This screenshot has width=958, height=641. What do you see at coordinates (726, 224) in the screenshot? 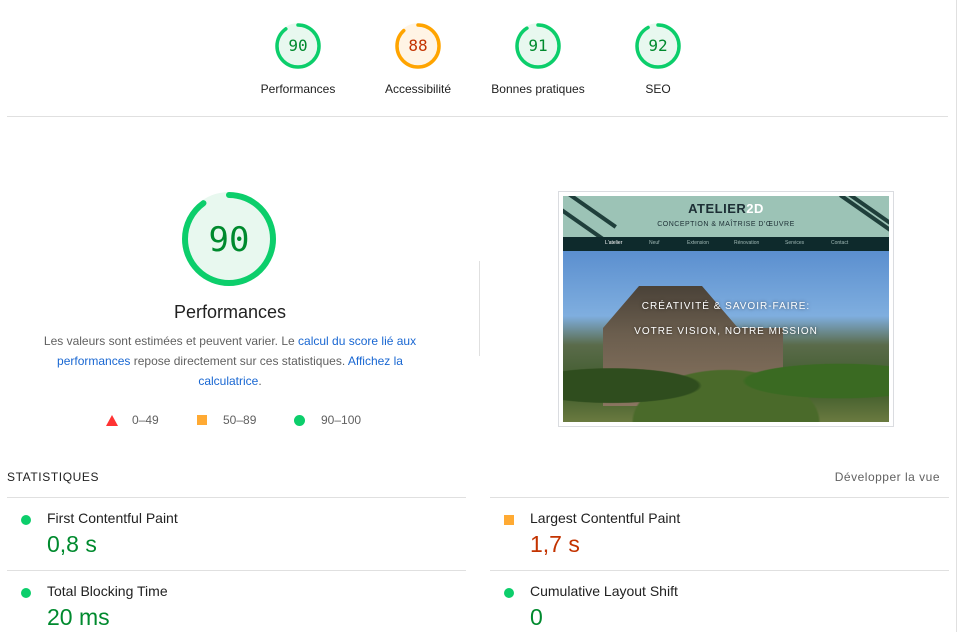
I see `site-tagline: CONCEPTION & MAÎTRISE D'ŒUVRE` at bounding box center [726, 224].